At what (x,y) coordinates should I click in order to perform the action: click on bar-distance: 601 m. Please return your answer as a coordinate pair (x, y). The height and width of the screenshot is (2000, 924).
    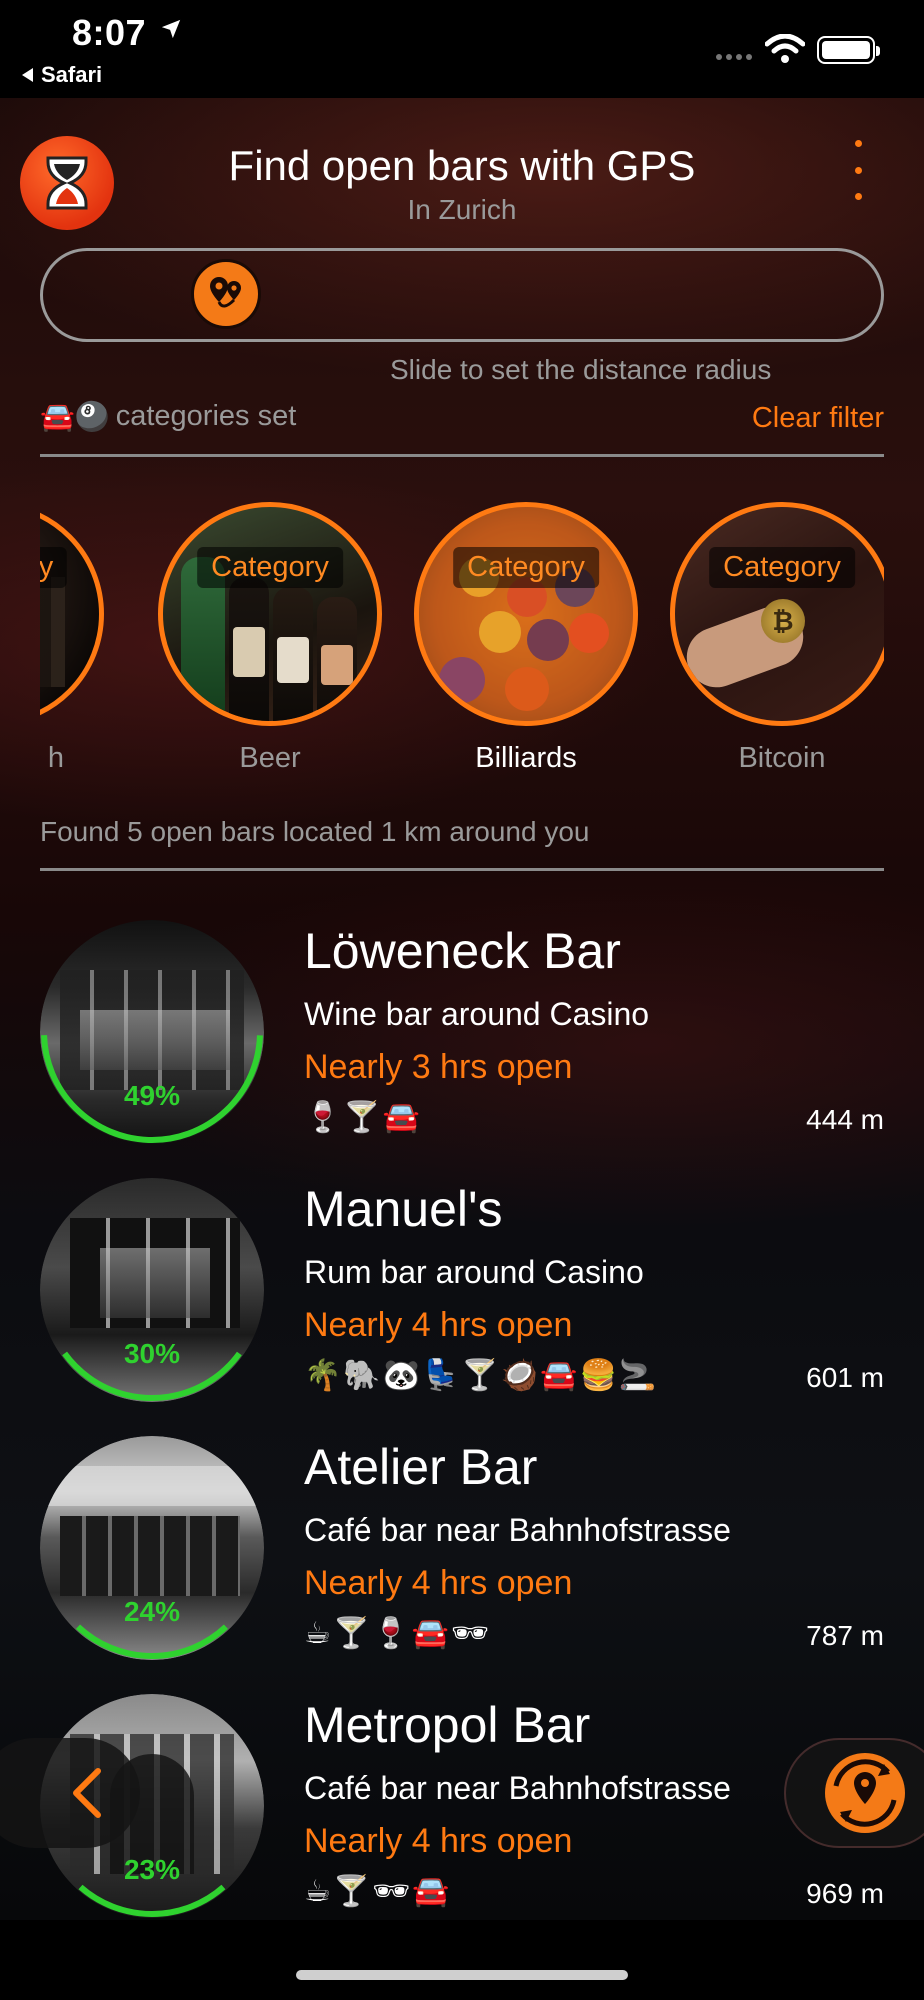
    Looking at the image, I should click on (845, 1377).